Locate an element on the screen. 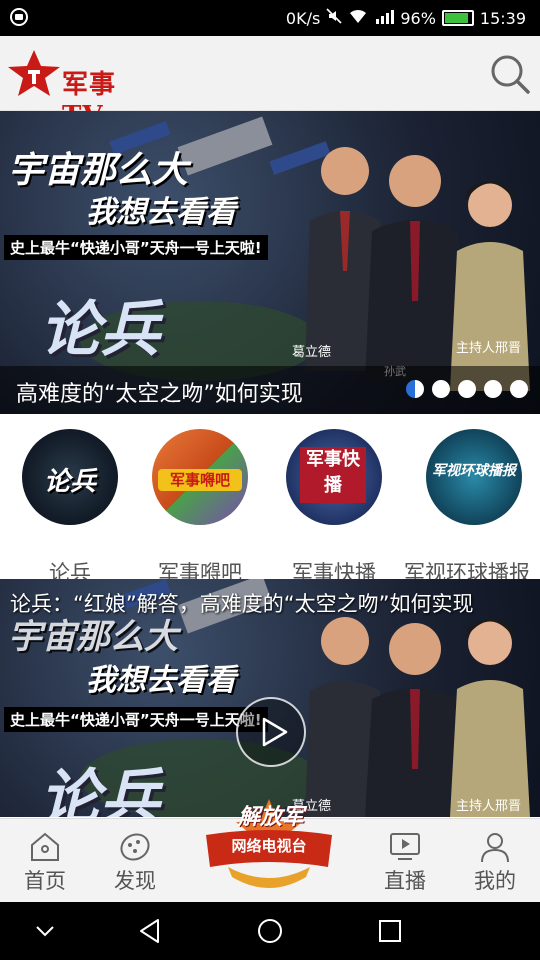 The width and height of the screenshot is (540, 960). channel-icon-lunbing: 论兵 is located at coordinates (70, 477).